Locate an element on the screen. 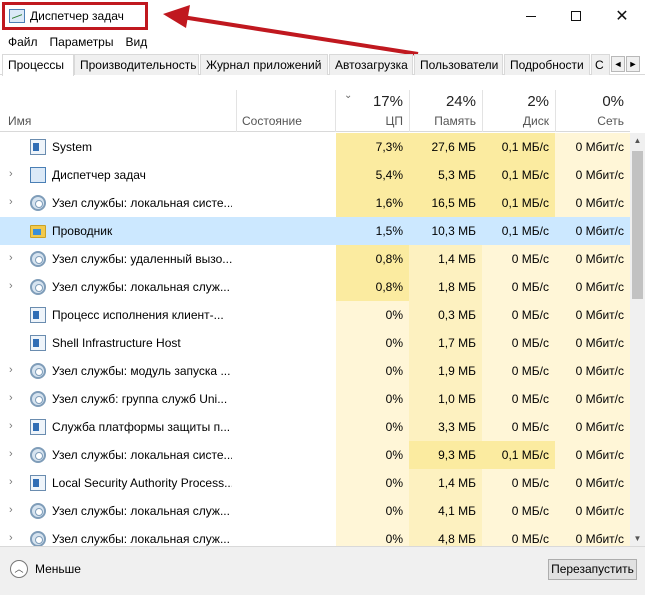 The image size is (645, 595). scroll-up-icon: ▲ is located at coordinates (637, 140).